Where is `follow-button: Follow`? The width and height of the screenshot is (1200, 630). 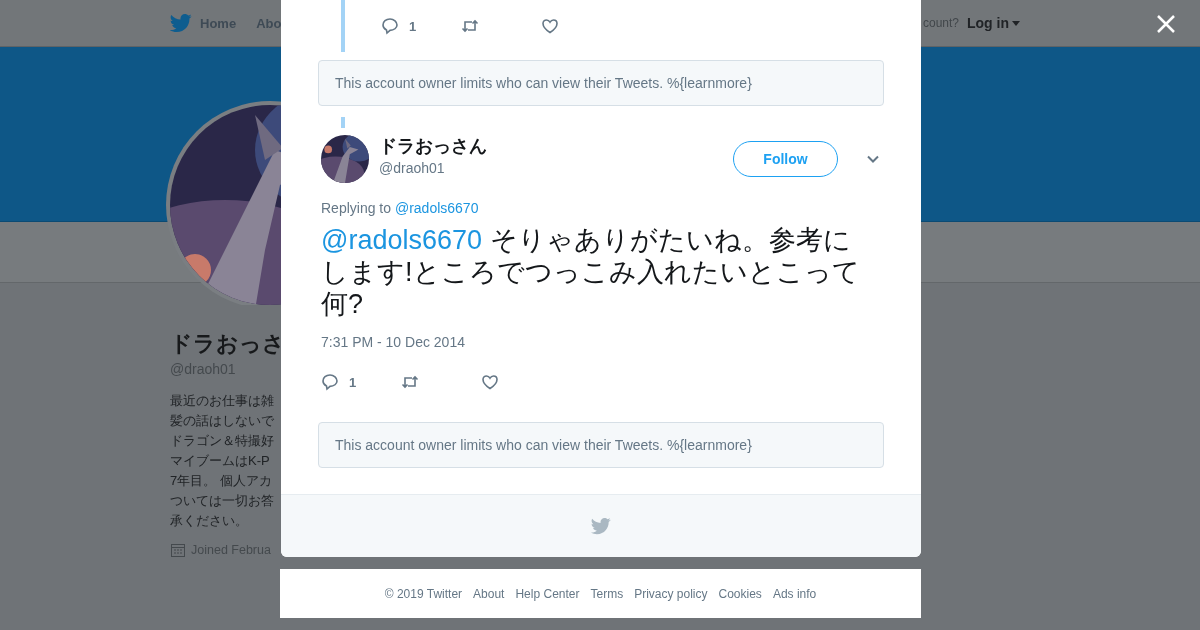
follow-button: Follow is located at coordinates (785, 159).